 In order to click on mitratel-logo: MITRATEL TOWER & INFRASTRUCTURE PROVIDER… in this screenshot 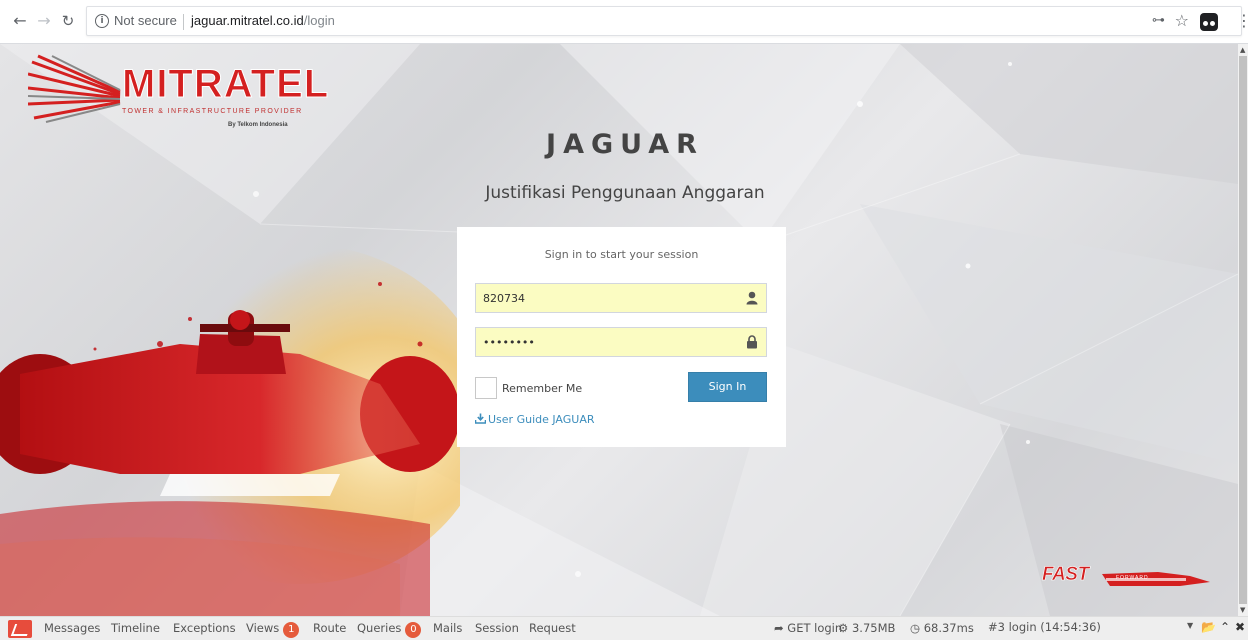, I will do `click(179, 104)`.